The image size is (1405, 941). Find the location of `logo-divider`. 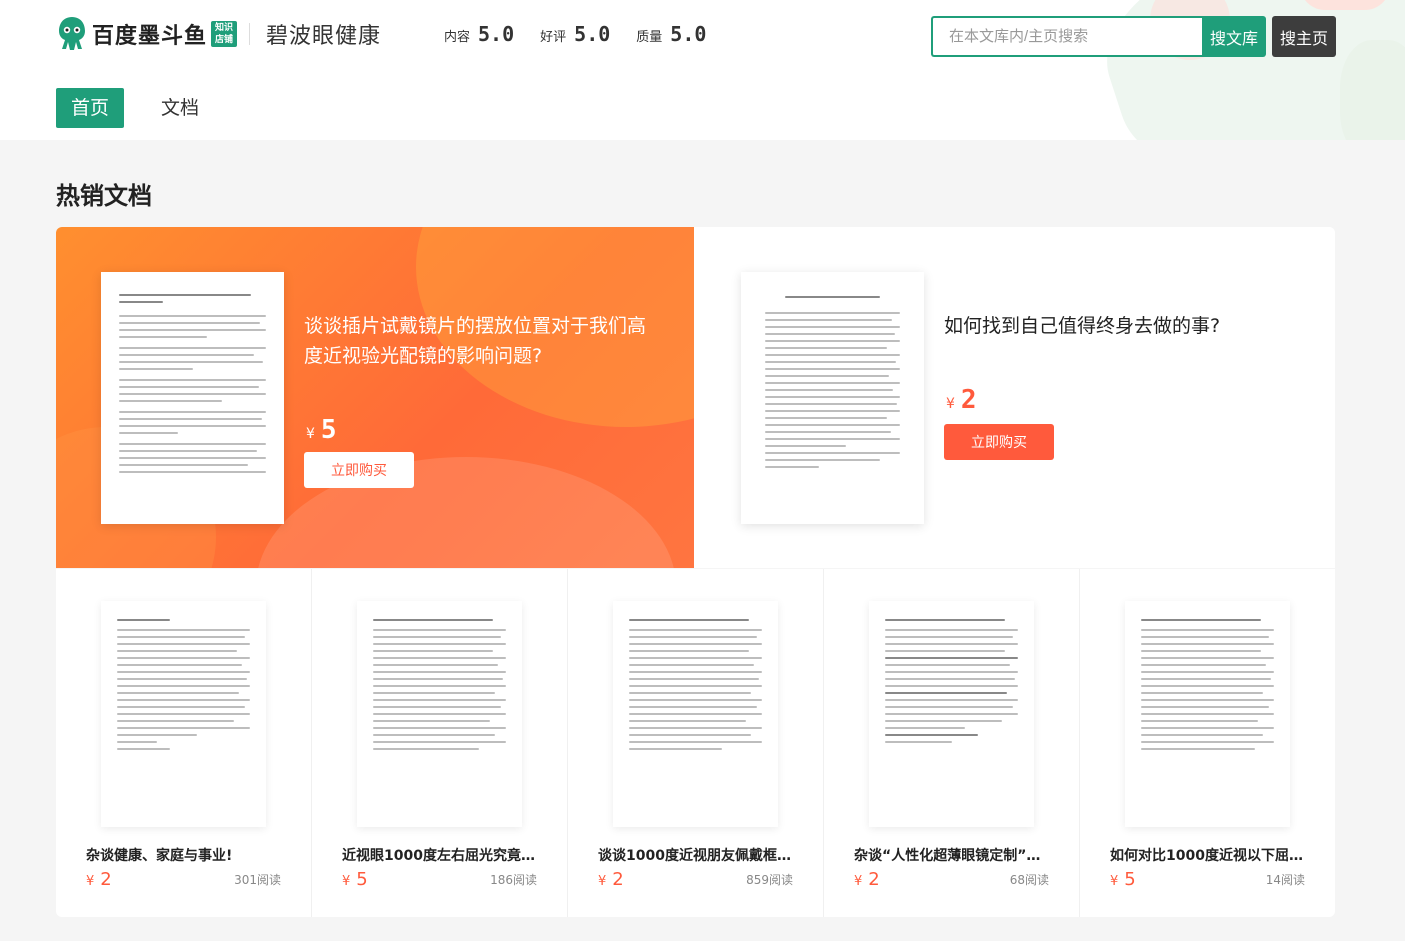

logo-divider is located at coordinates (250, 34).